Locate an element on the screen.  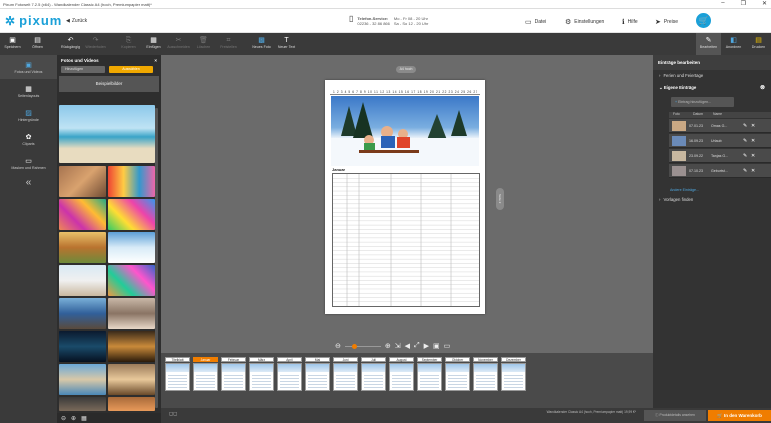
calendar-photo is located at coordinates (405, 131).